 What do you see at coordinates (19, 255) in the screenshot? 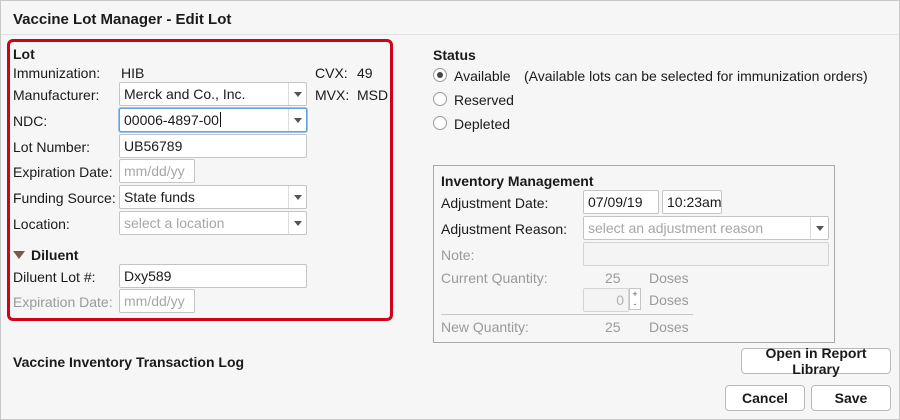
I see `diluent-collapse-icon` at bounding box center [19, 255].